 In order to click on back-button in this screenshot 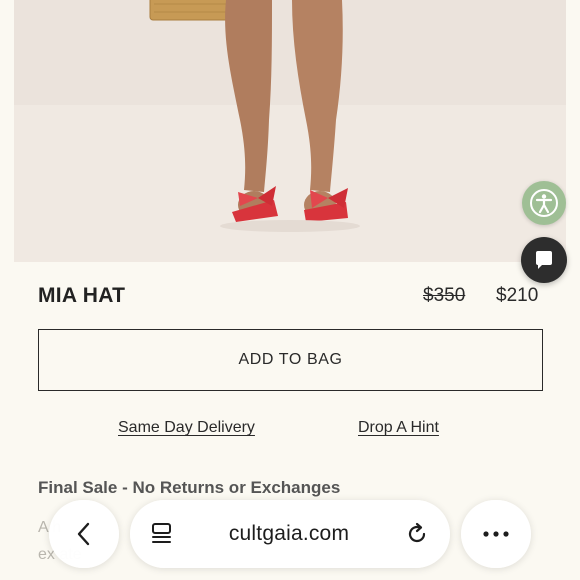, I will do `click(84, 534)`.